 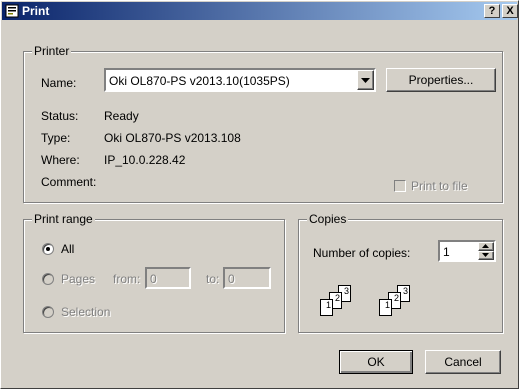 What do you see at coordinates (328, 219) in the screenshot?
I see `copies-legend: Copies` at bounding box center [328, 219].